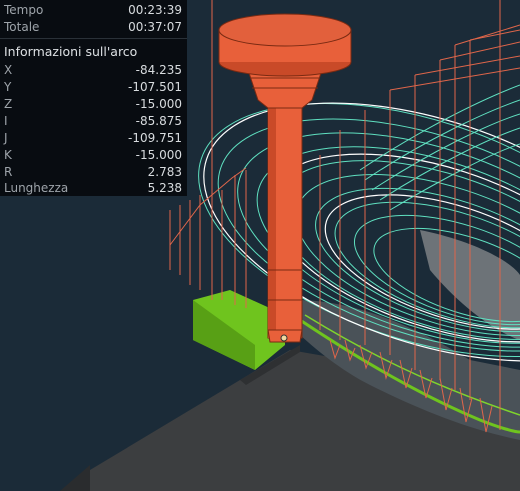  Describe the element at coordinates (285, 30) in the screenshot. I see `tool-holder-top` at that location.